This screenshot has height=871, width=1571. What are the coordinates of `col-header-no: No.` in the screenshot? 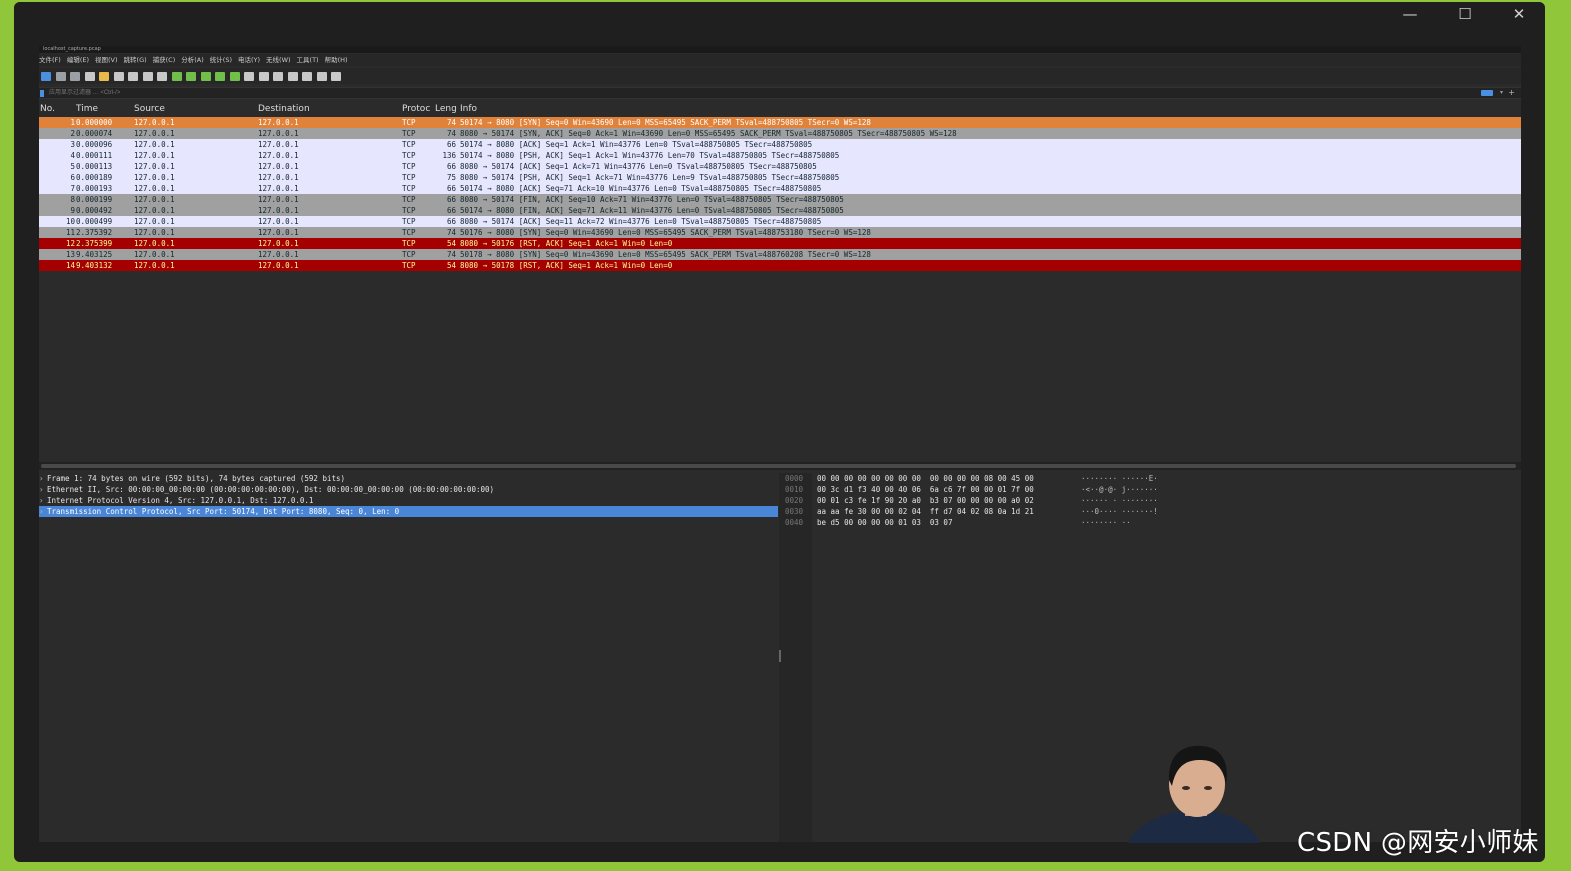 It's located at (47, 109).